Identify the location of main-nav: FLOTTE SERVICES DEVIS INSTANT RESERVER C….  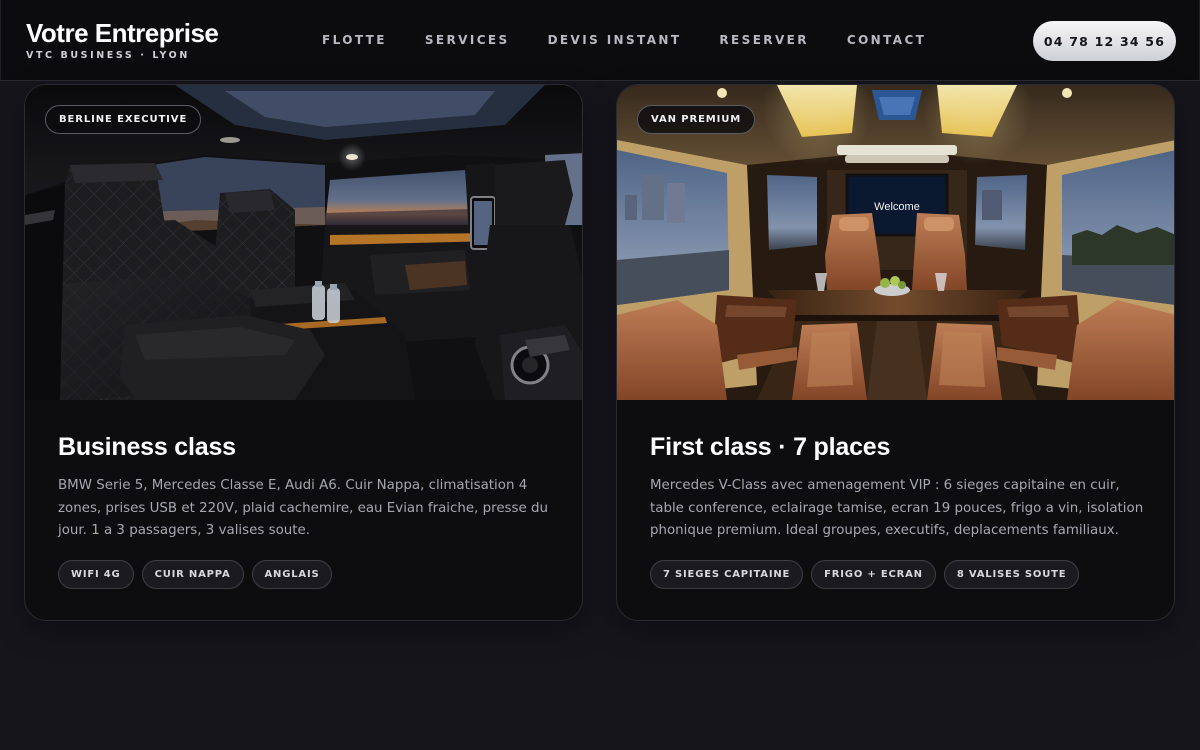
(624, 40).